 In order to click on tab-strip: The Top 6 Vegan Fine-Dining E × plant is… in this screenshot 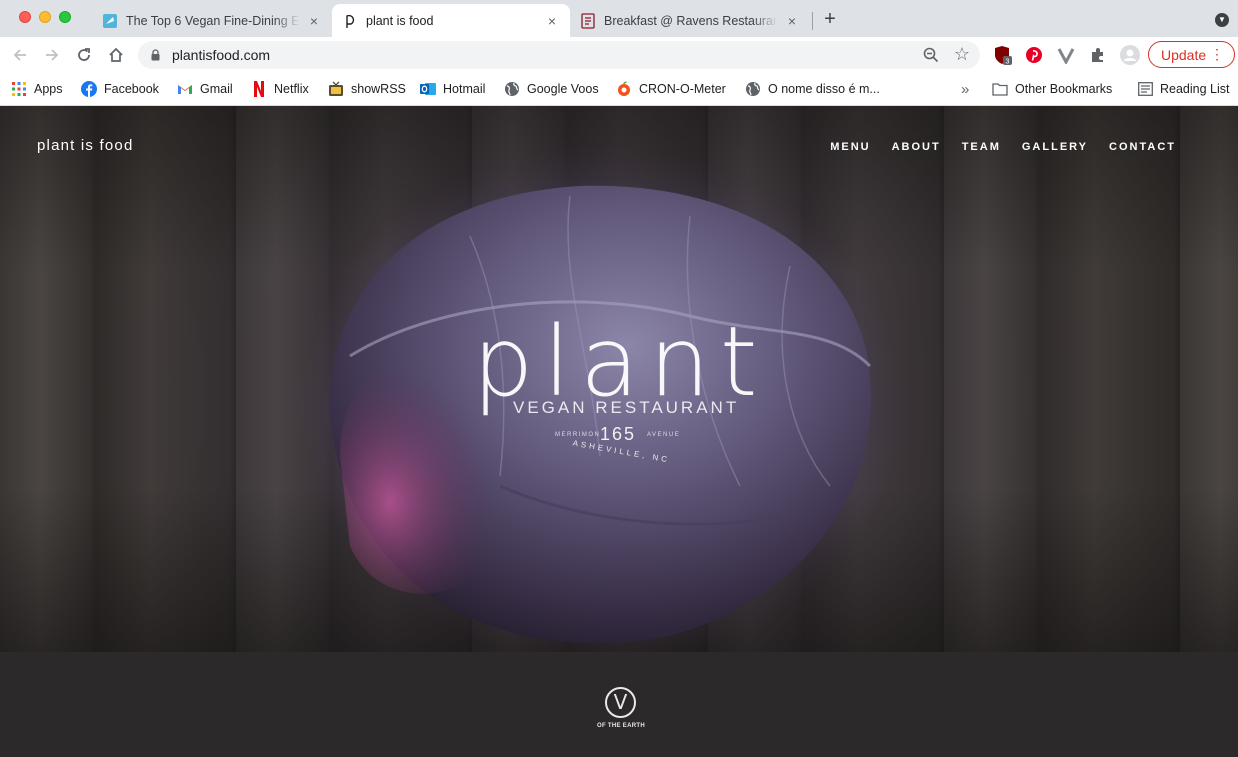, I will do `click(619, 18)`.